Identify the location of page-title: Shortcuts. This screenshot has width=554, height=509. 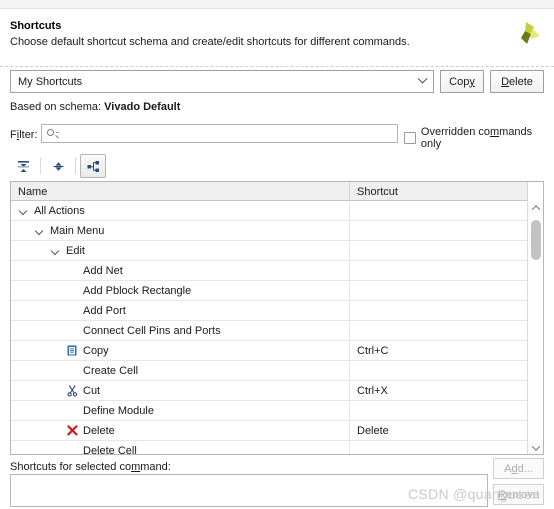
(36, 26).